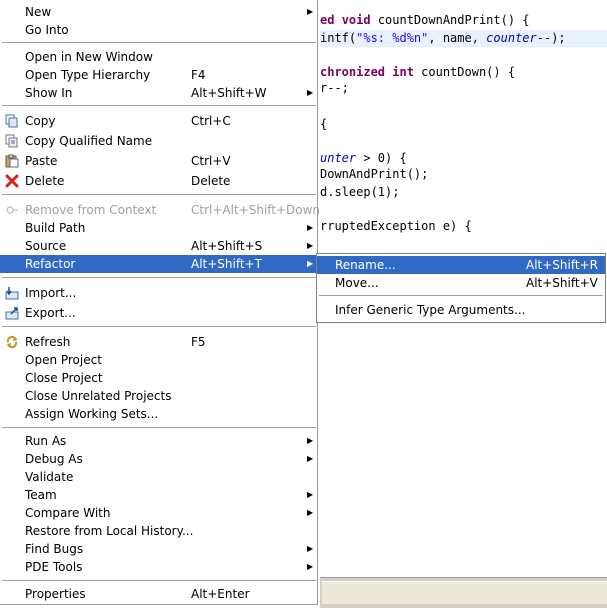 The width and height of the screenshot is (607, 608). Describe the element at coordinates (12, 313) in the screenshot. I see `export-icon` at that location.